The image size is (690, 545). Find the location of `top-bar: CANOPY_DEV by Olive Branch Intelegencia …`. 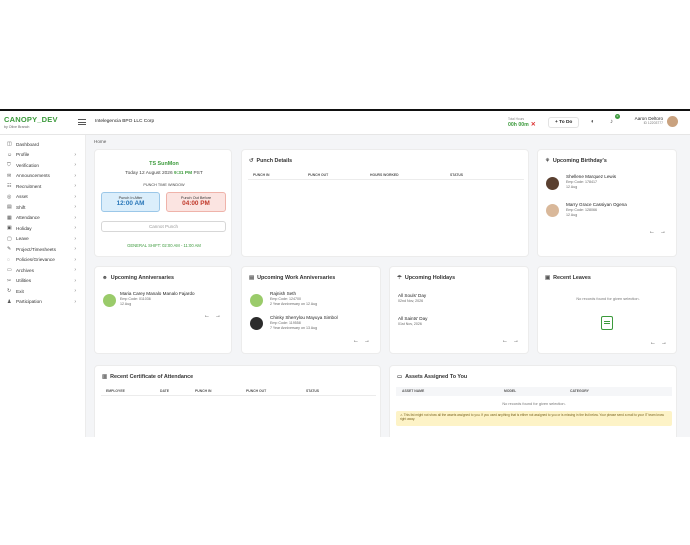

top-bar: CANOPY_DEV by Olive Branch Intelegencia … is located at coordinates (345, 123).